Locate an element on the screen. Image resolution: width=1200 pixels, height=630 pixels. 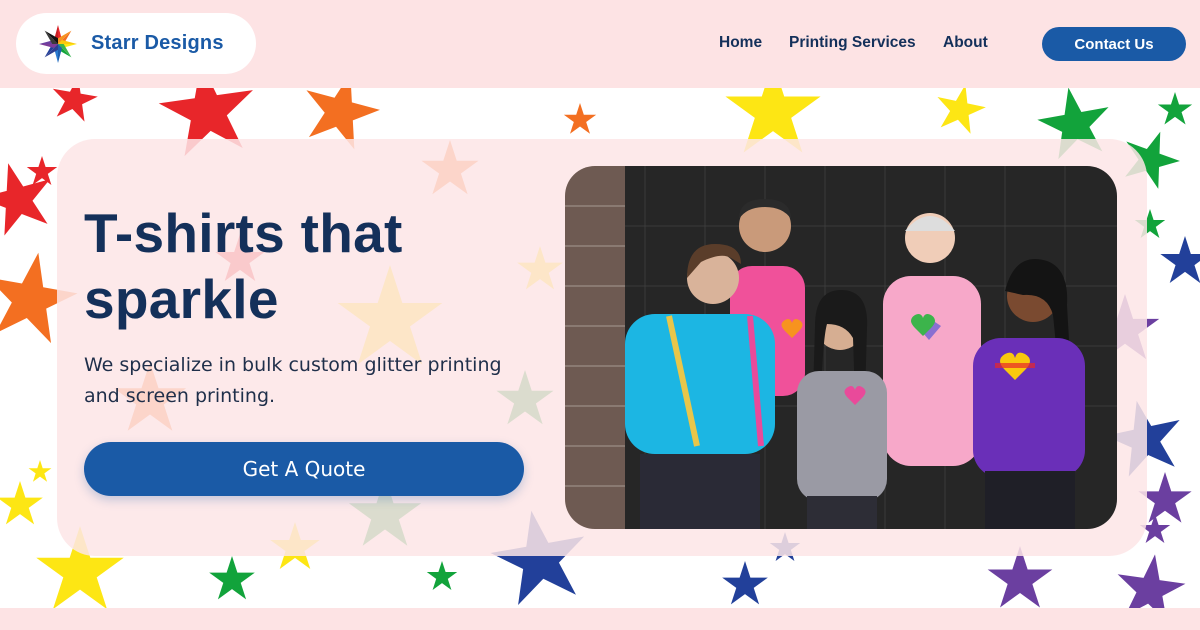
nav-printing-services: Printing Services is located at coordinates (852, 44).